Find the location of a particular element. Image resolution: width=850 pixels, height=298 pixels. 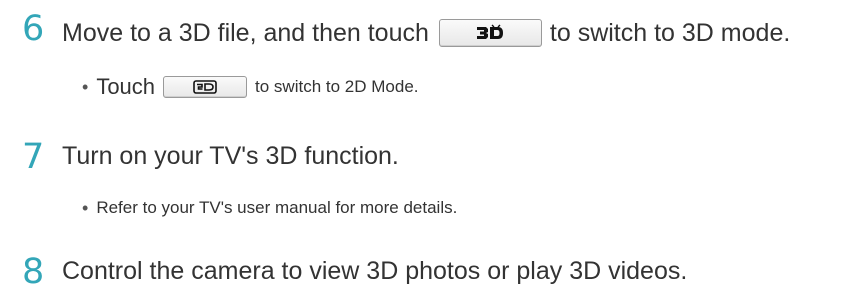

note-text: Touch to switch to 2D Mode. is located at coordinates (257, 87).